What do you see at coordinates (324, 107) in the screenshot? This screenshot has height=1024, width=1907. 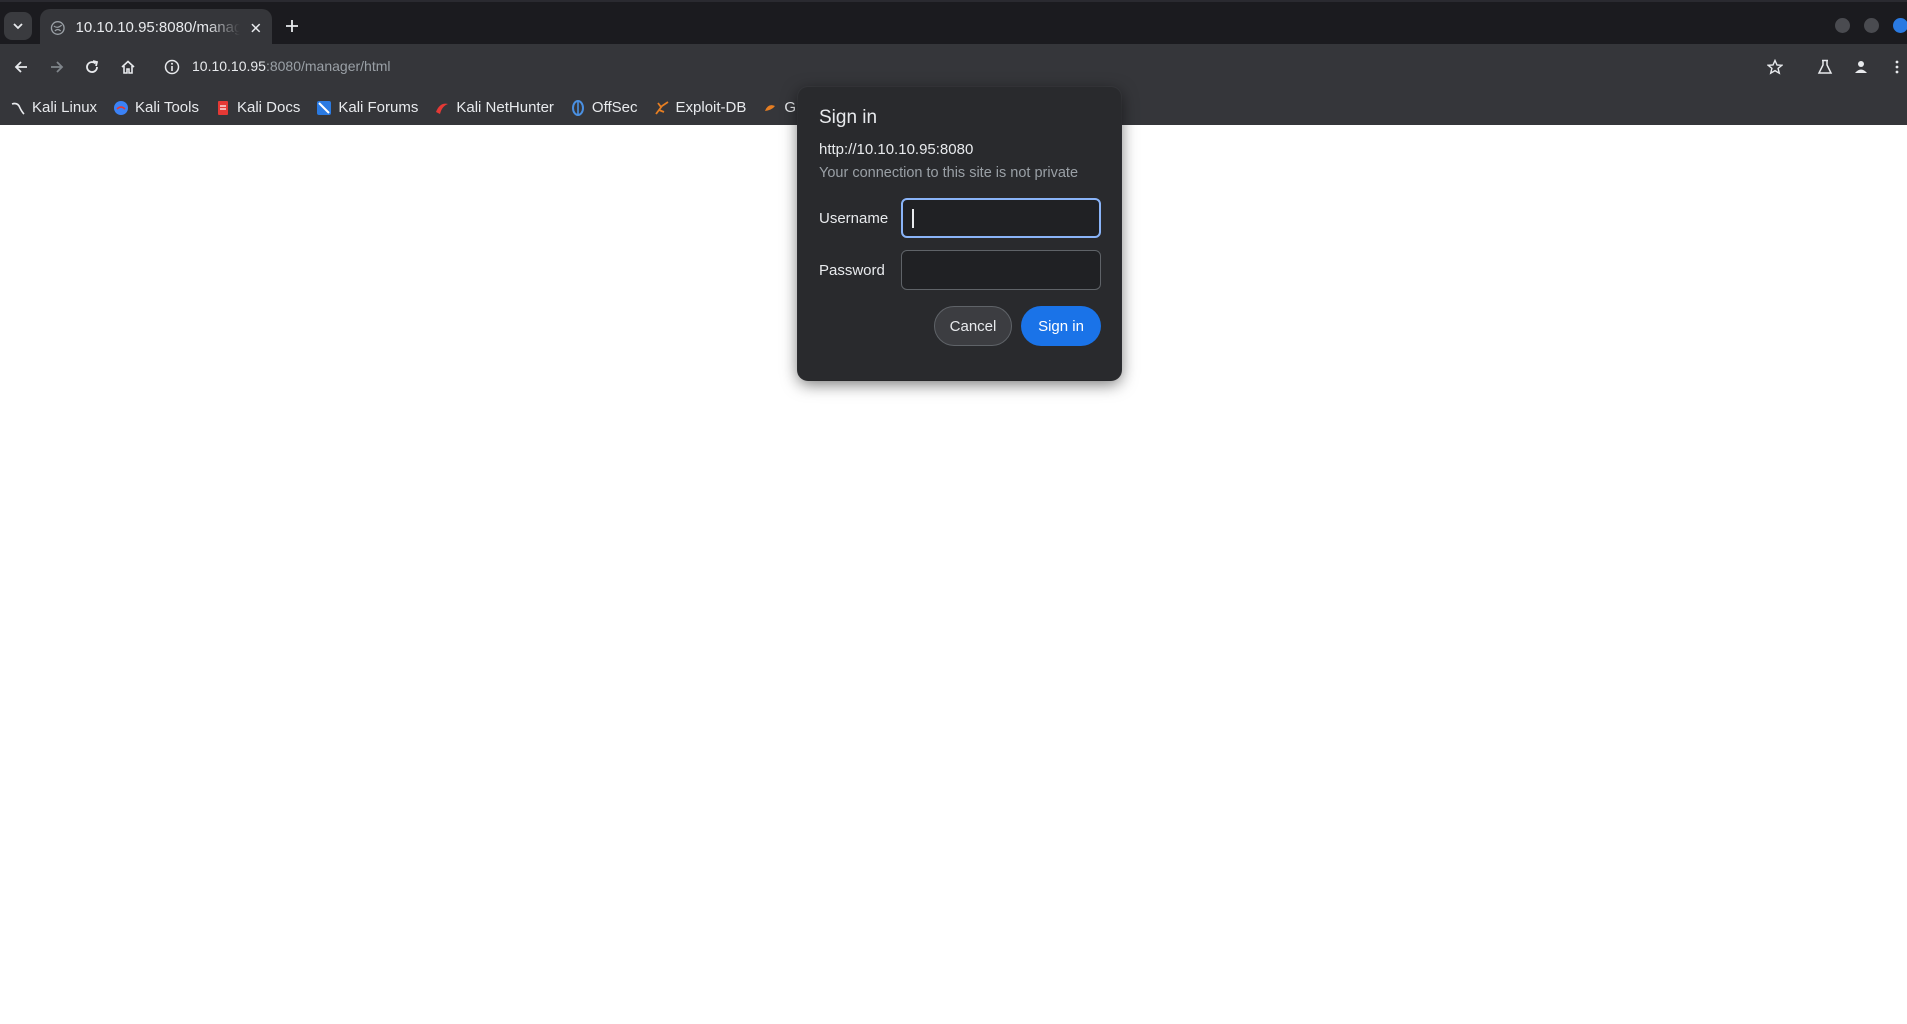 I see `kali-forums-icon` at bounding box center [324, 107].